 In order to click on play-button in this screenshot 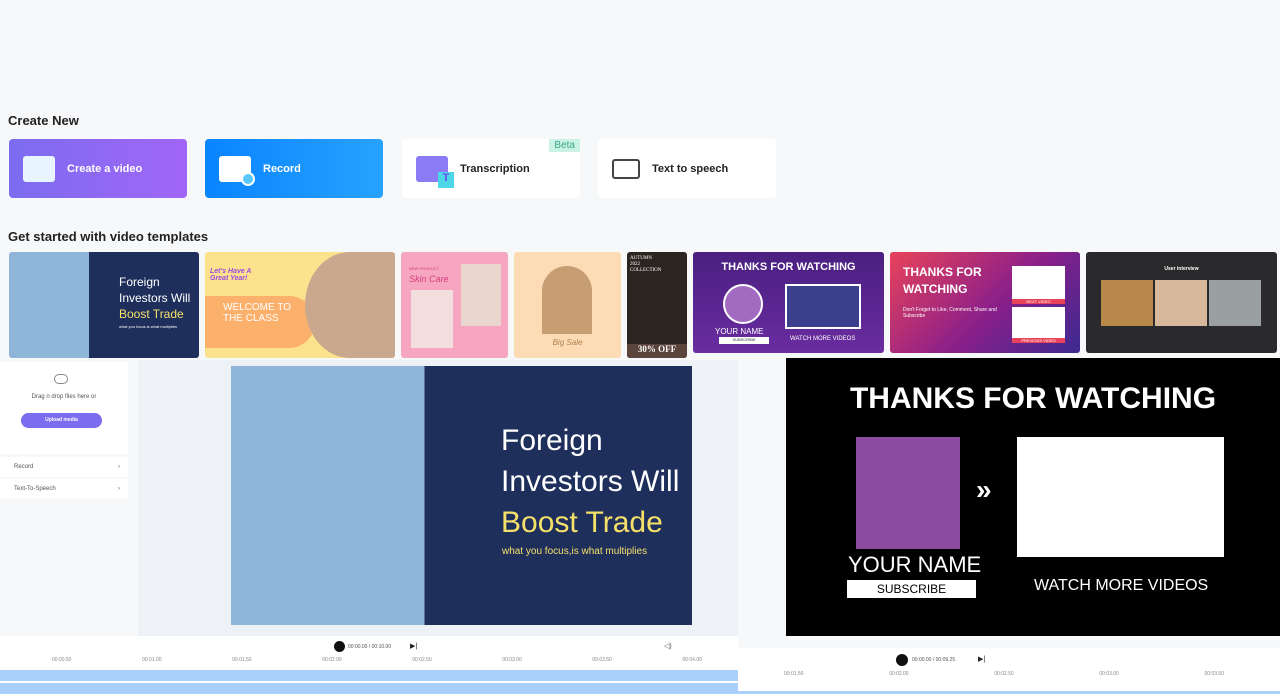, I will do `click(339, 646)`.